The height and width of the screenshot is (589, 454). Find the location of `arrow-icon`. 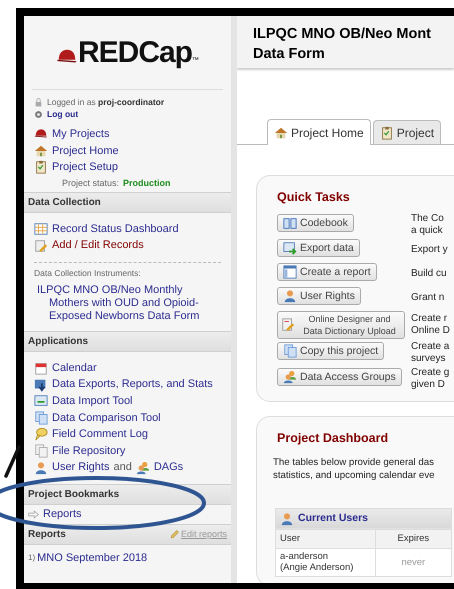

arrow-icon is located at coordinates (33, 514).